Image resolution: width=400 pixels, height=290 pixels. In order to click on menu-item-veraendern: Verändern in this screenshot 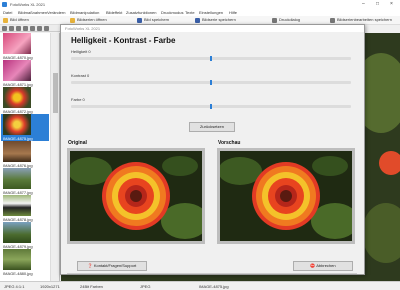, I will do `click(56, 12)`.